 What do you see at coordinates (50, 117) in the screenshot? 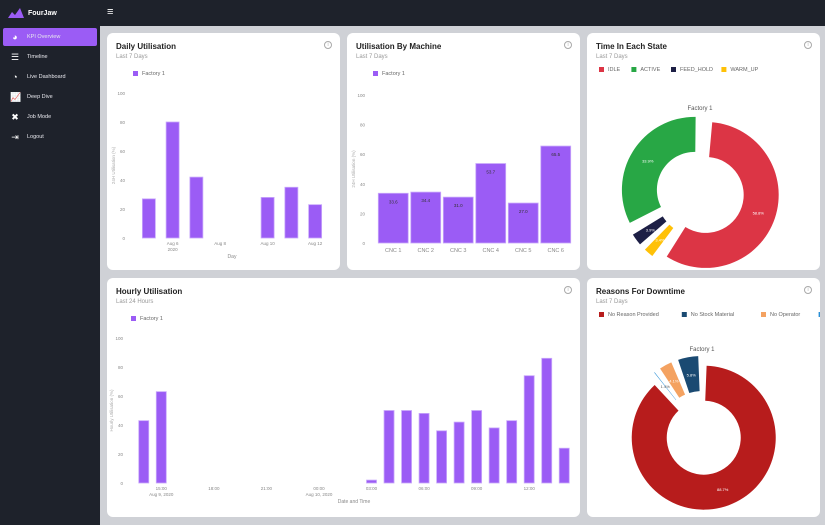
I see `sidebar-item-job-mode: ✖ Job Mode` at bounding box center [50, 117].